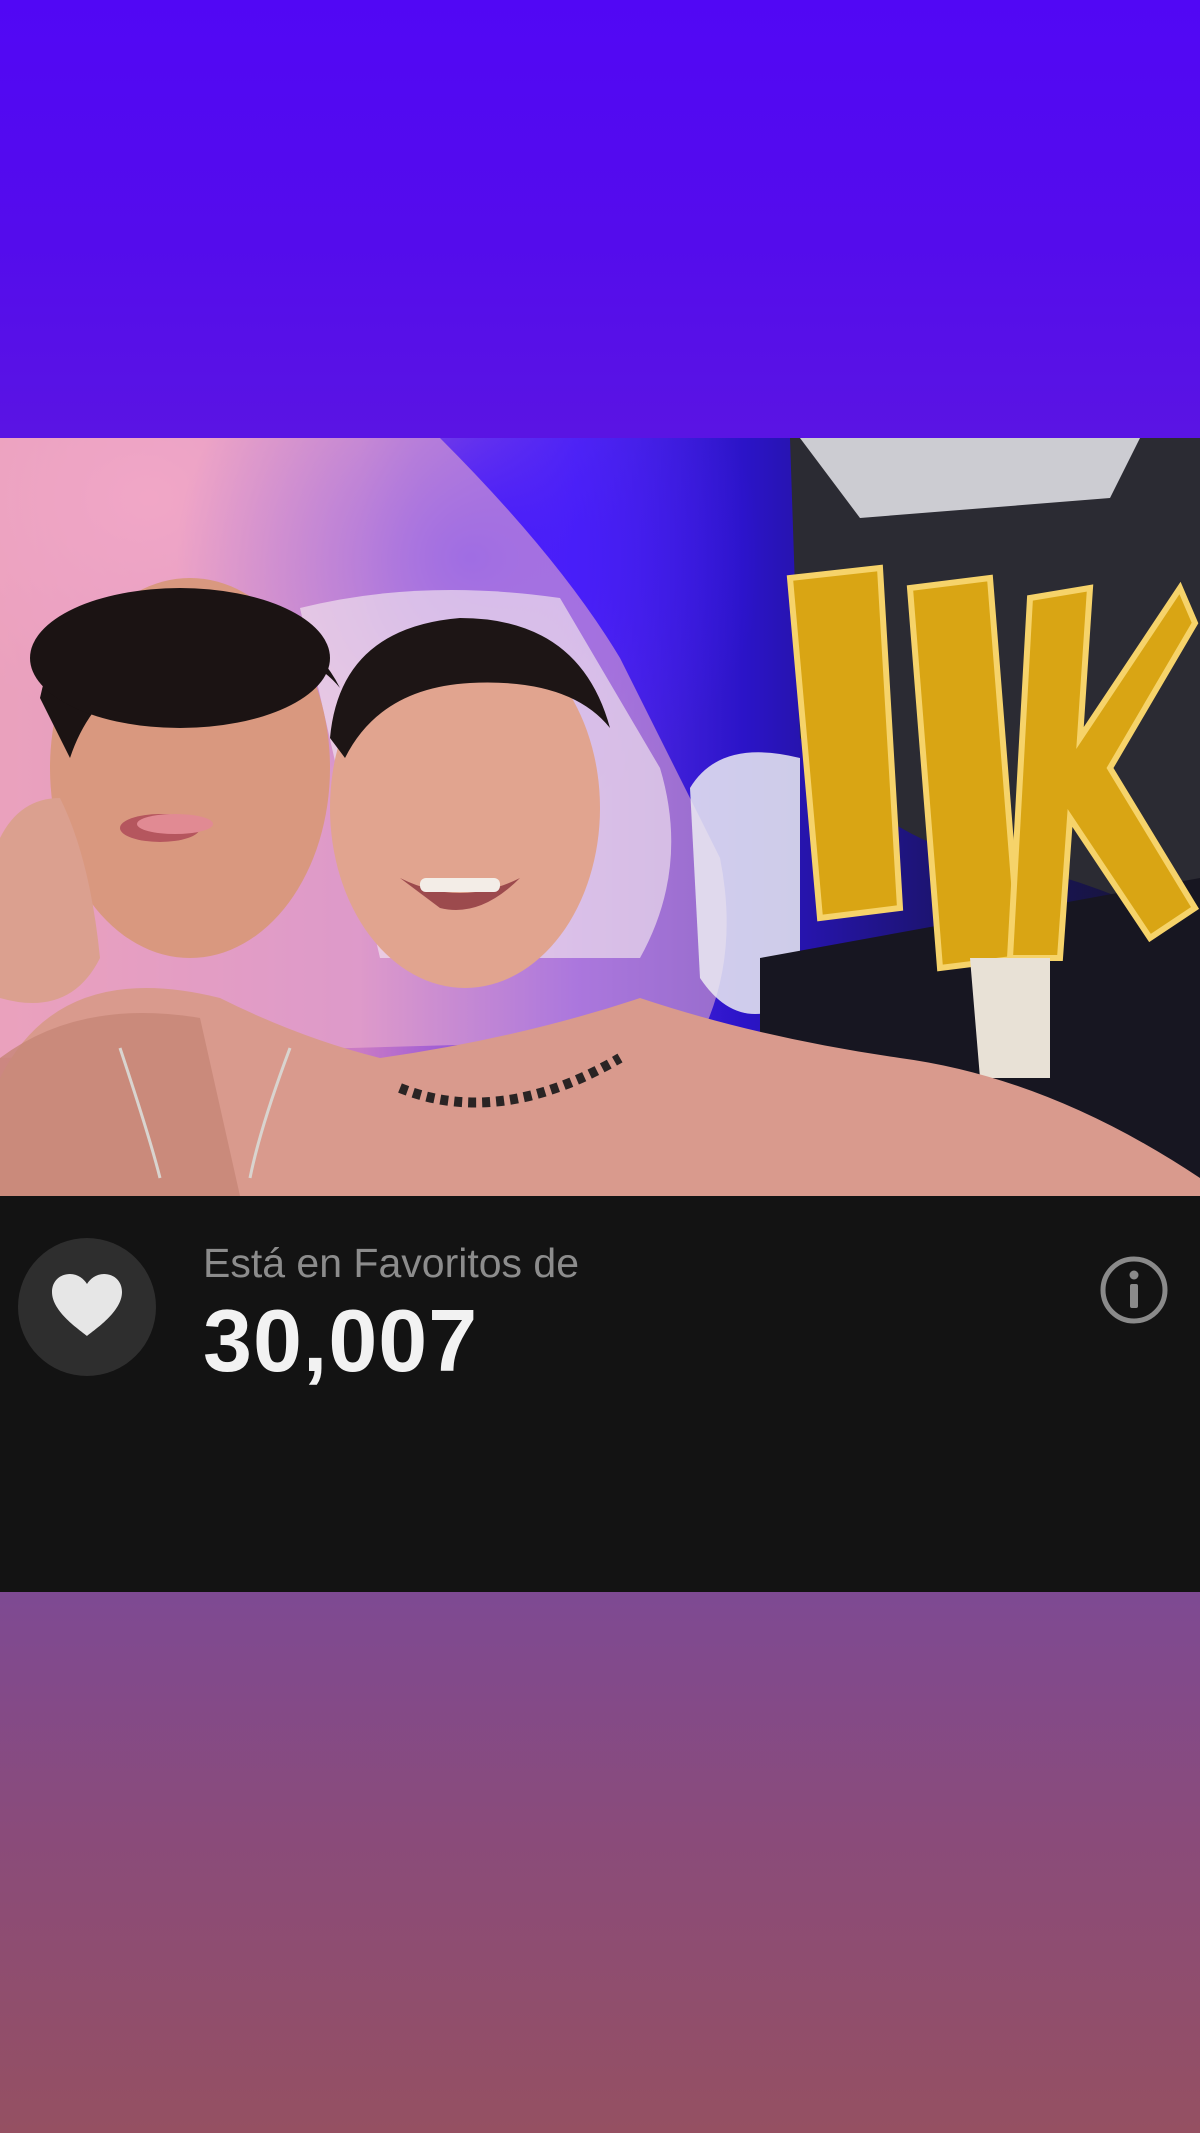  What do you see at coordinates (341, 1340) in the screenshot?
I see `favorites-count: 30,007` at bounding box center [341, 1340].